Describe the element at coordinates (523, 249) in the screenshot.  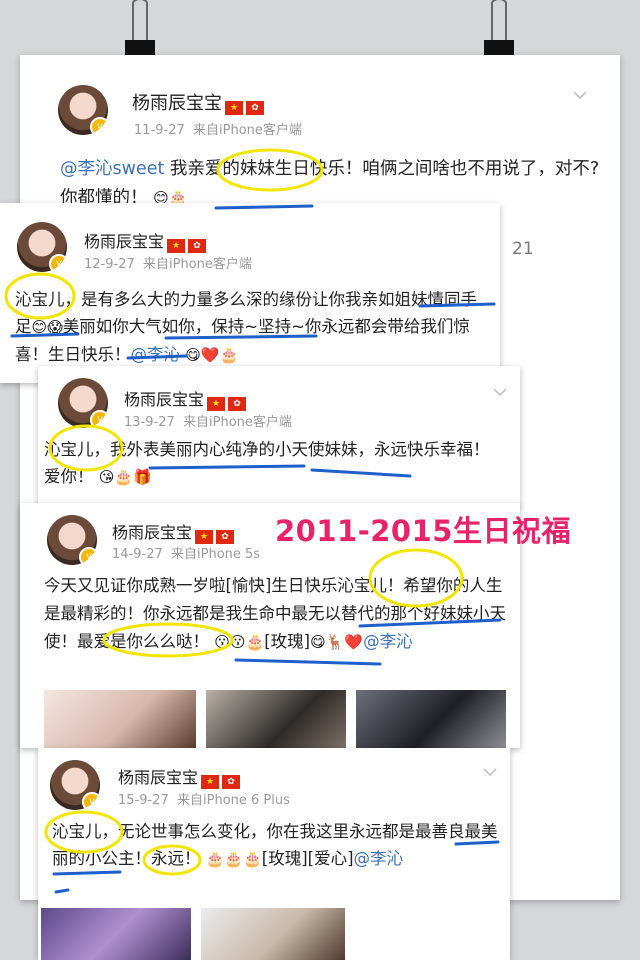
I see `comment-count: 21` at that location.